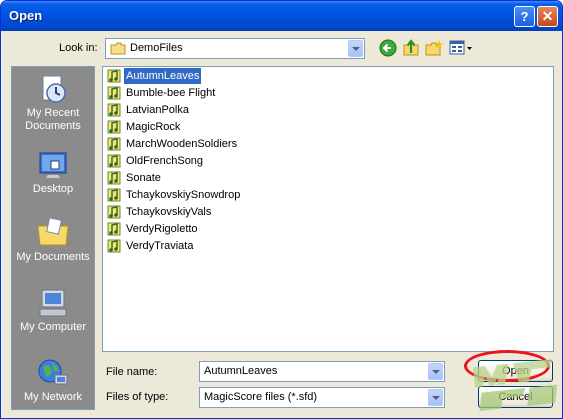 This screenshot has width=563, height=419. Describe the element at coordinates (241, 371) in the screenshot. I see `file-name-value: AutumnLeaves` at that location.